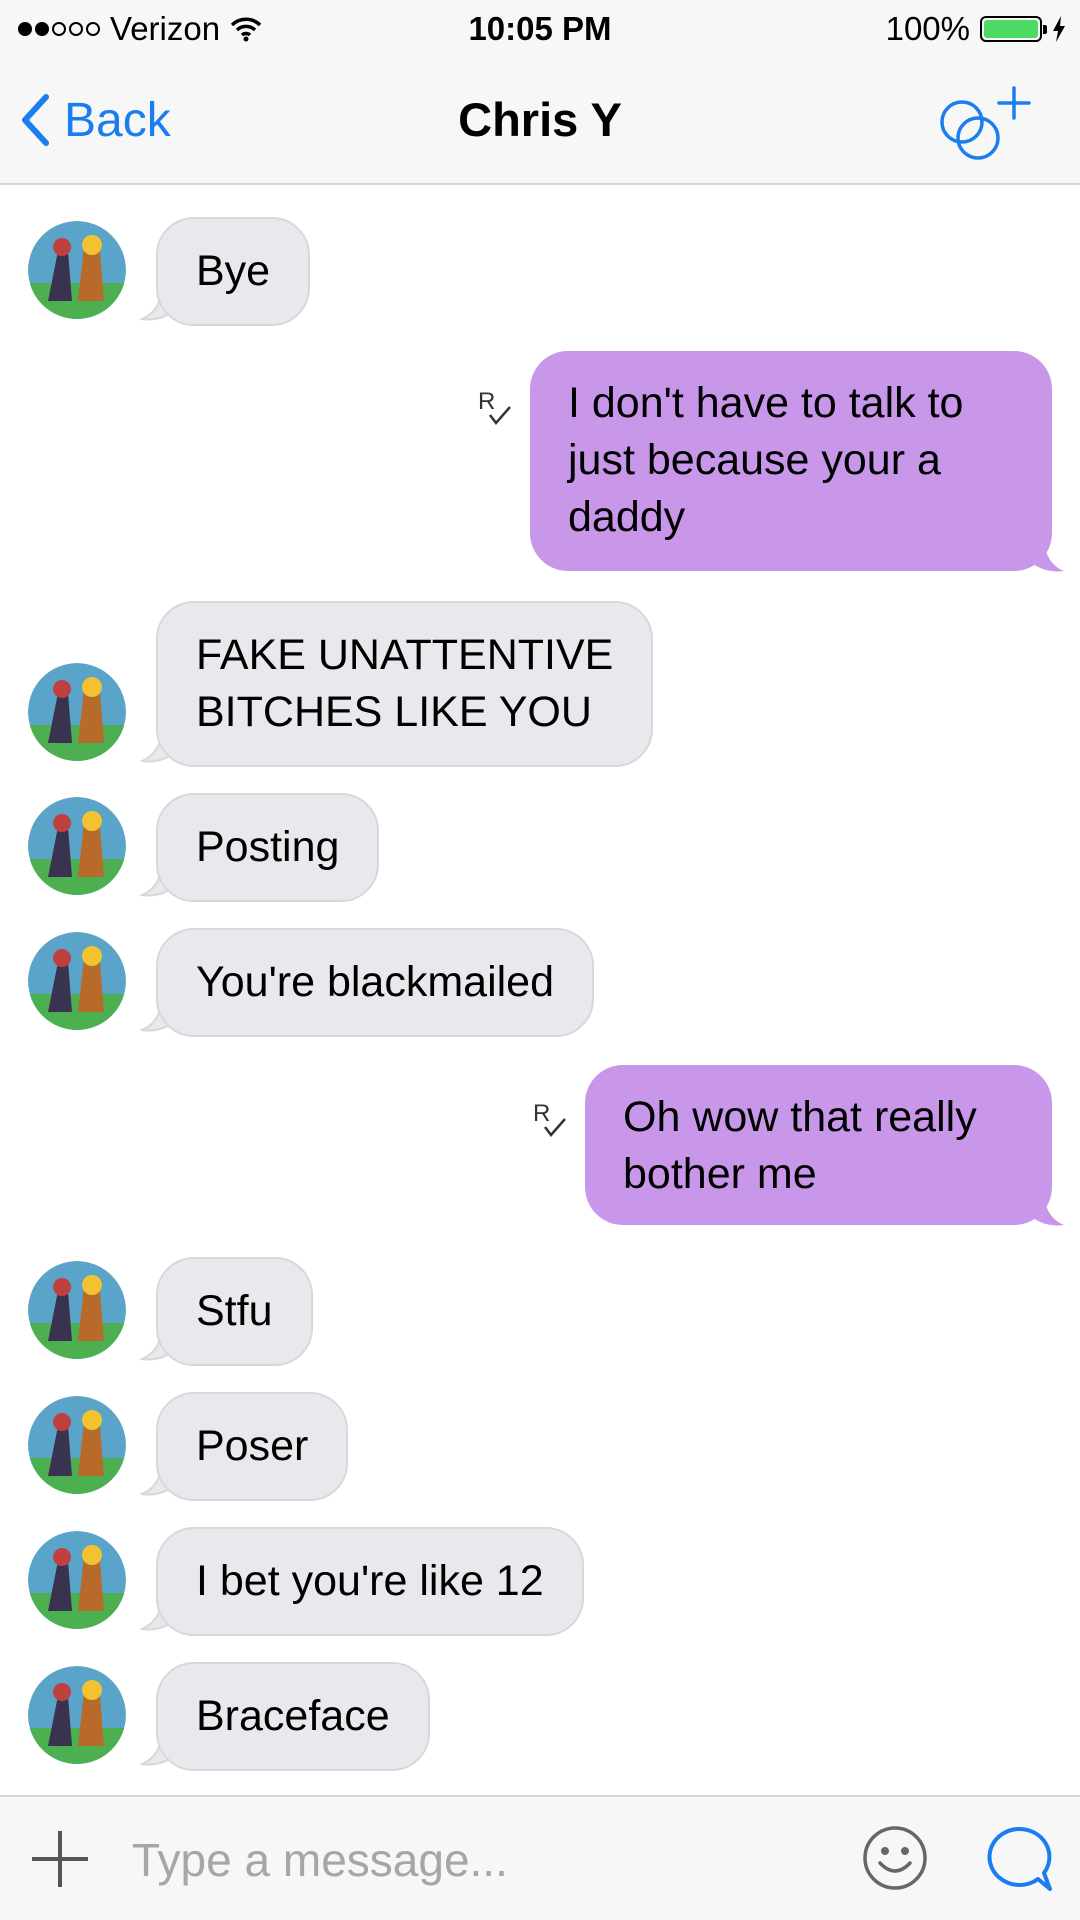  Describe the element at coordinates (540, 1145) in the screenshot. I see `message-row-outgoing: R Oh wow that really bother me` at that location.